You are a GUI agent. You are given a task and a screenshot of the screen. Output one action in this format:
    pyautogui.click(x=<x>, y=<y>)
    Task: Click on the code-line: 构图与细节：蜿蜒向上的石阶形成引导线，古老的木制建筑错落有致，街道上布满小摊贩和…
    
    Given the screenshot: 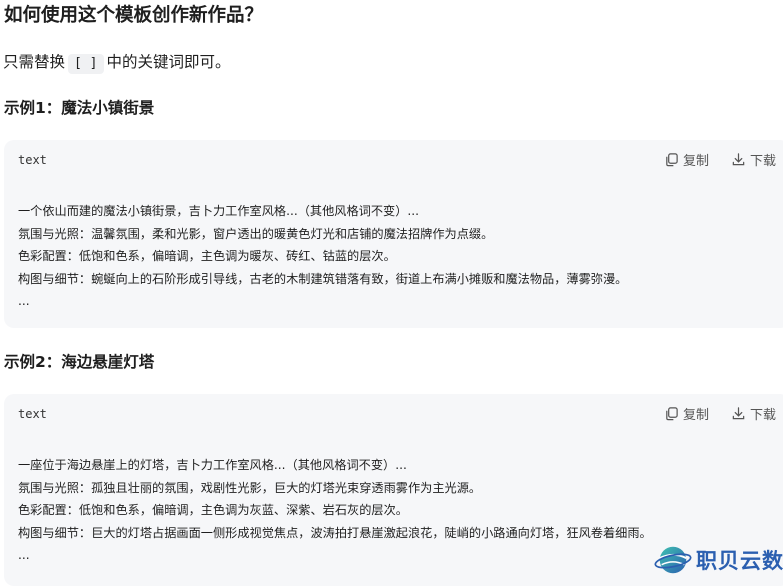 What is the action you would take?
    pyautogui.click(x=323, y=278)
    